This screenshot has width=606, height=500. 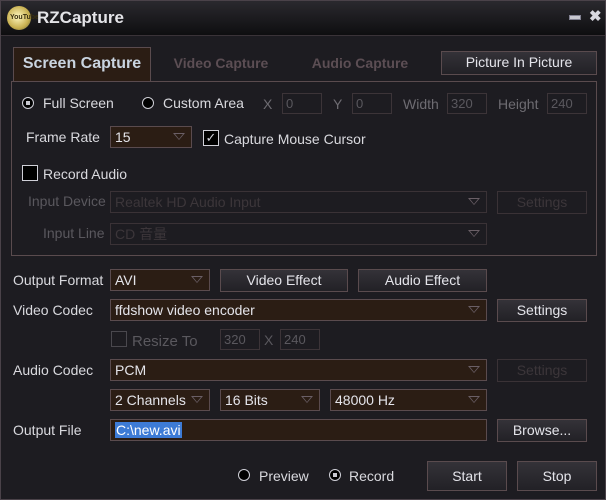 What do you see at coordinates (58, 280) in the screenshot?
I see `output-format-label: Output Format` at bounding box center [58, 280].